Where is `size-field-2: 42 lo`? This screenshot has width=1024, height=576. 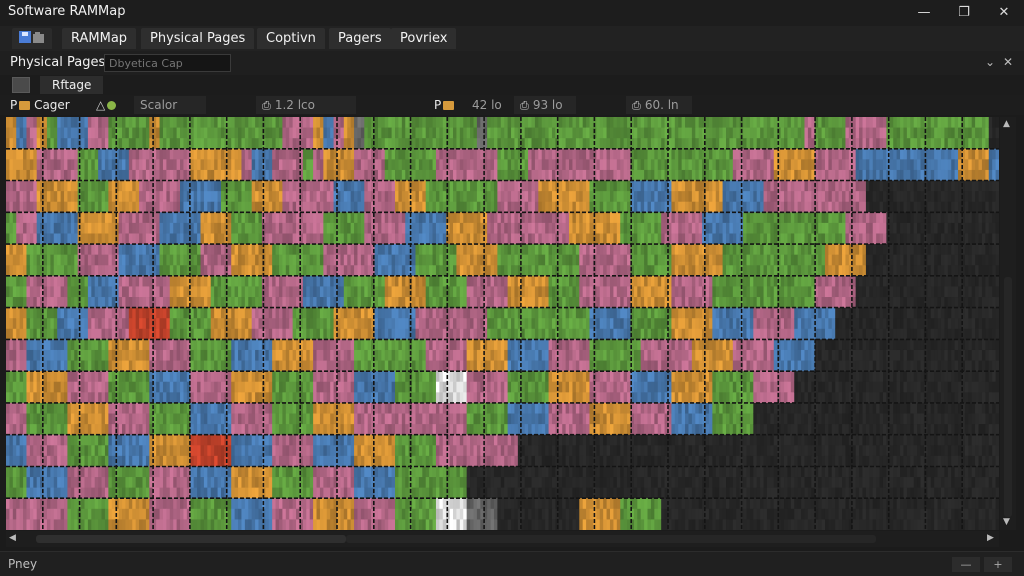
size-field-2: 42 lo is located at coordinates (486, 105).